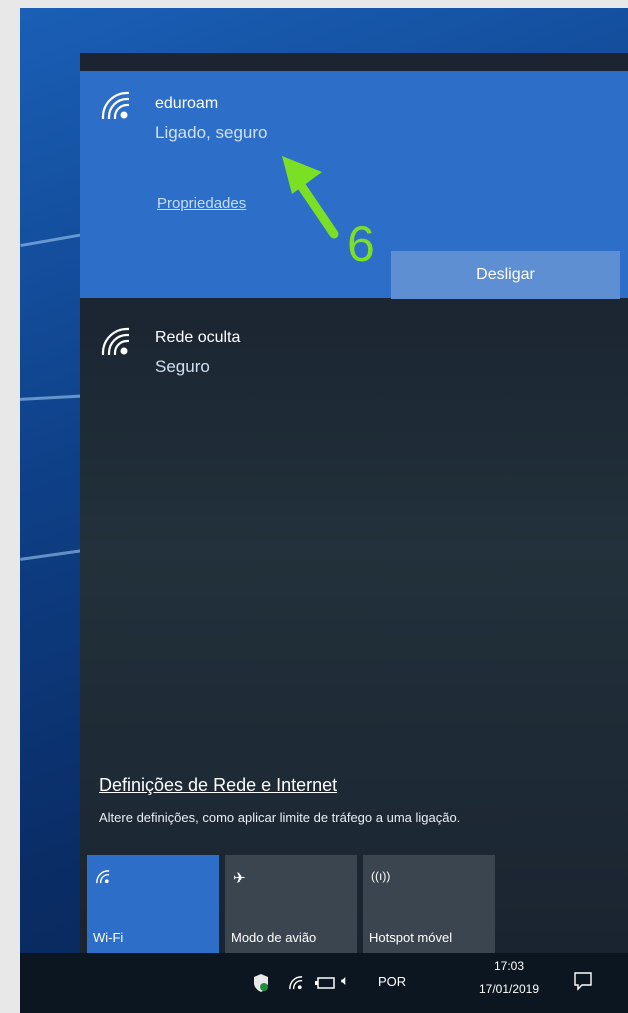  Describe the element at coordinates (211, 132) in the screenshot. I see `network-status: Ligado, seguro` at that location.